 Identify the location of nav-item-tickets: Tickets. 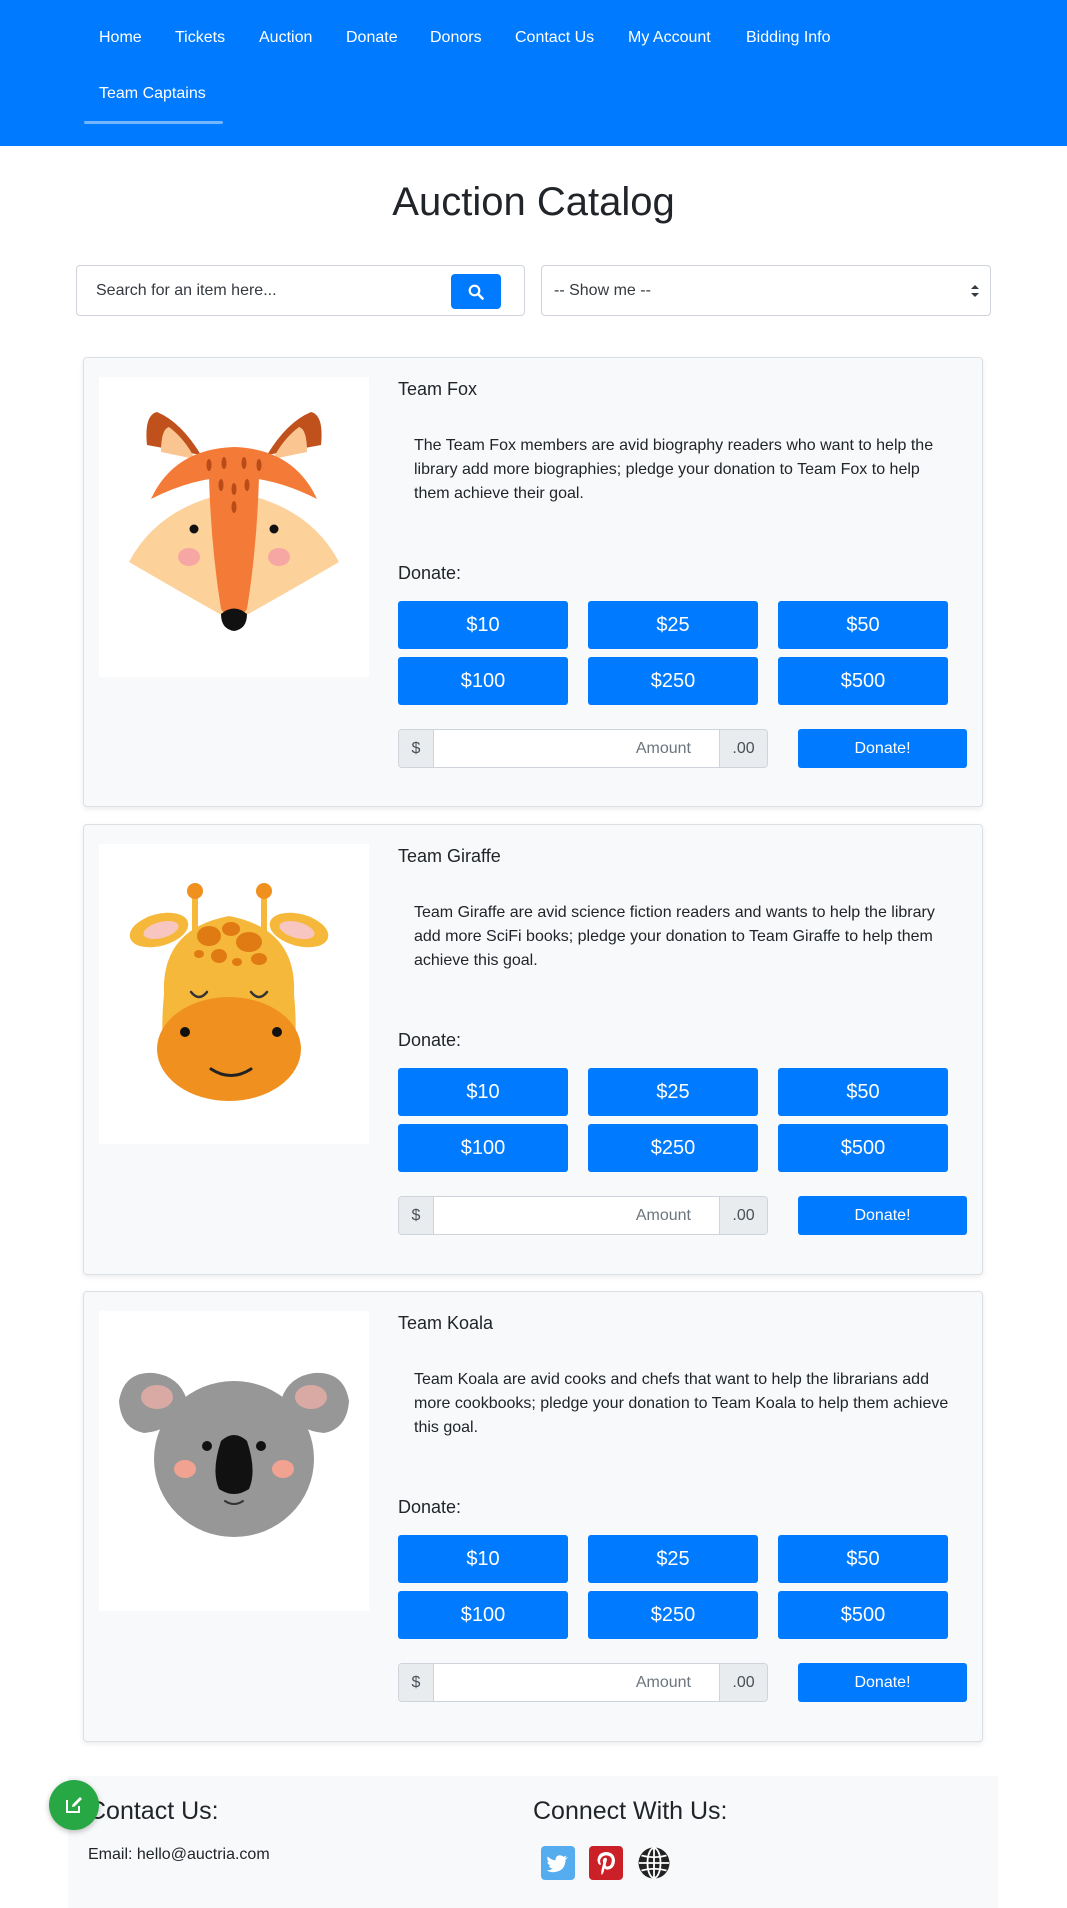
(200, 38).